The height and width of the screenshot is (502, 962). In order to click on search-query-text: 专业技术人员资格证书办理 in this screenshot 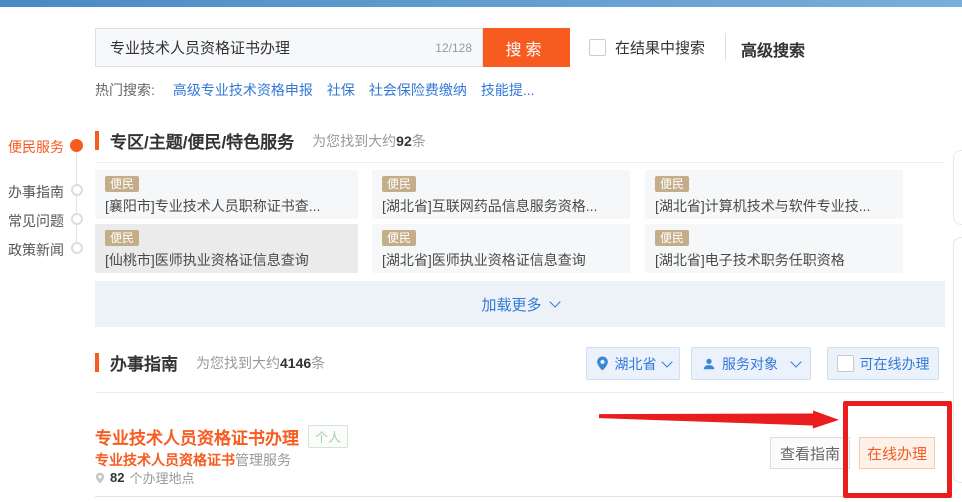, I will do `click(200, 48)`.